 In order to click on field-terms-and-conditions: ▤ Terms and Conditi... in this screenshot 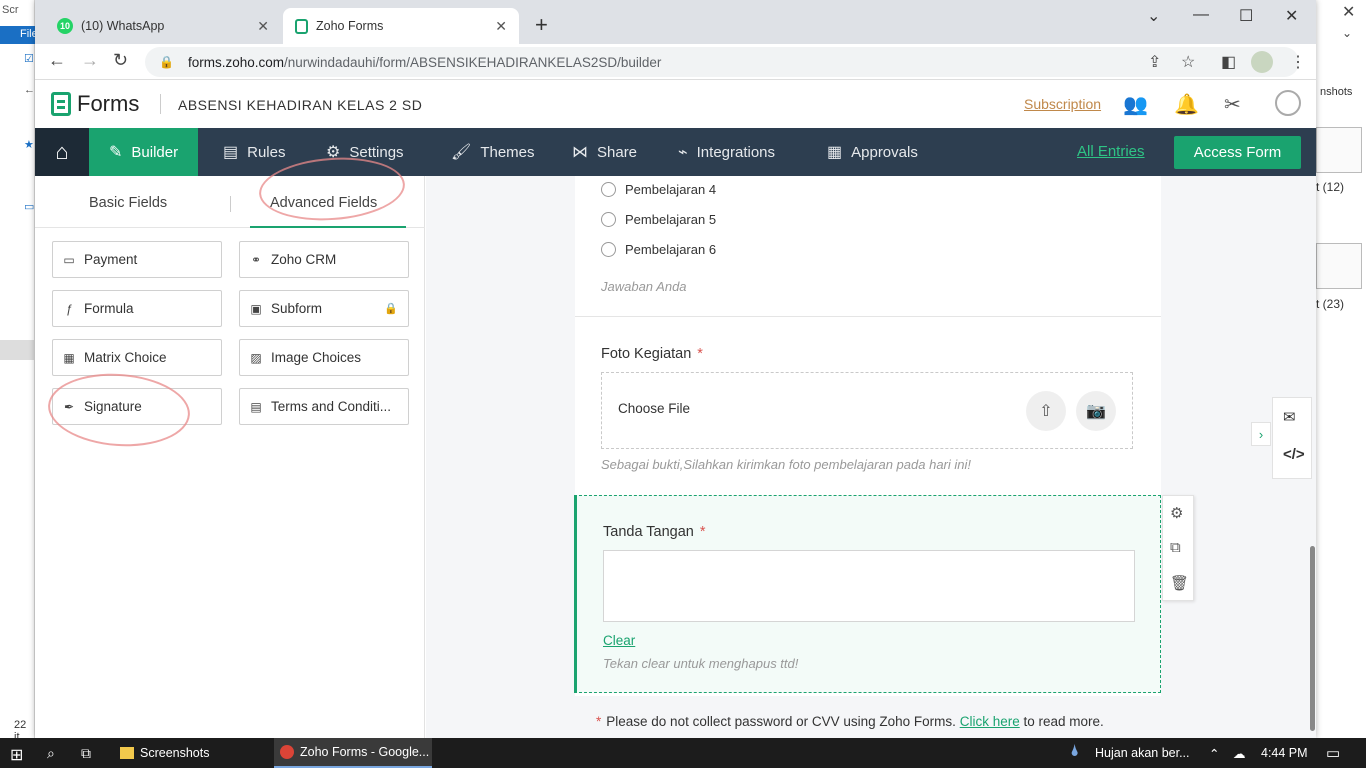, I will do `click(324, 406)`.